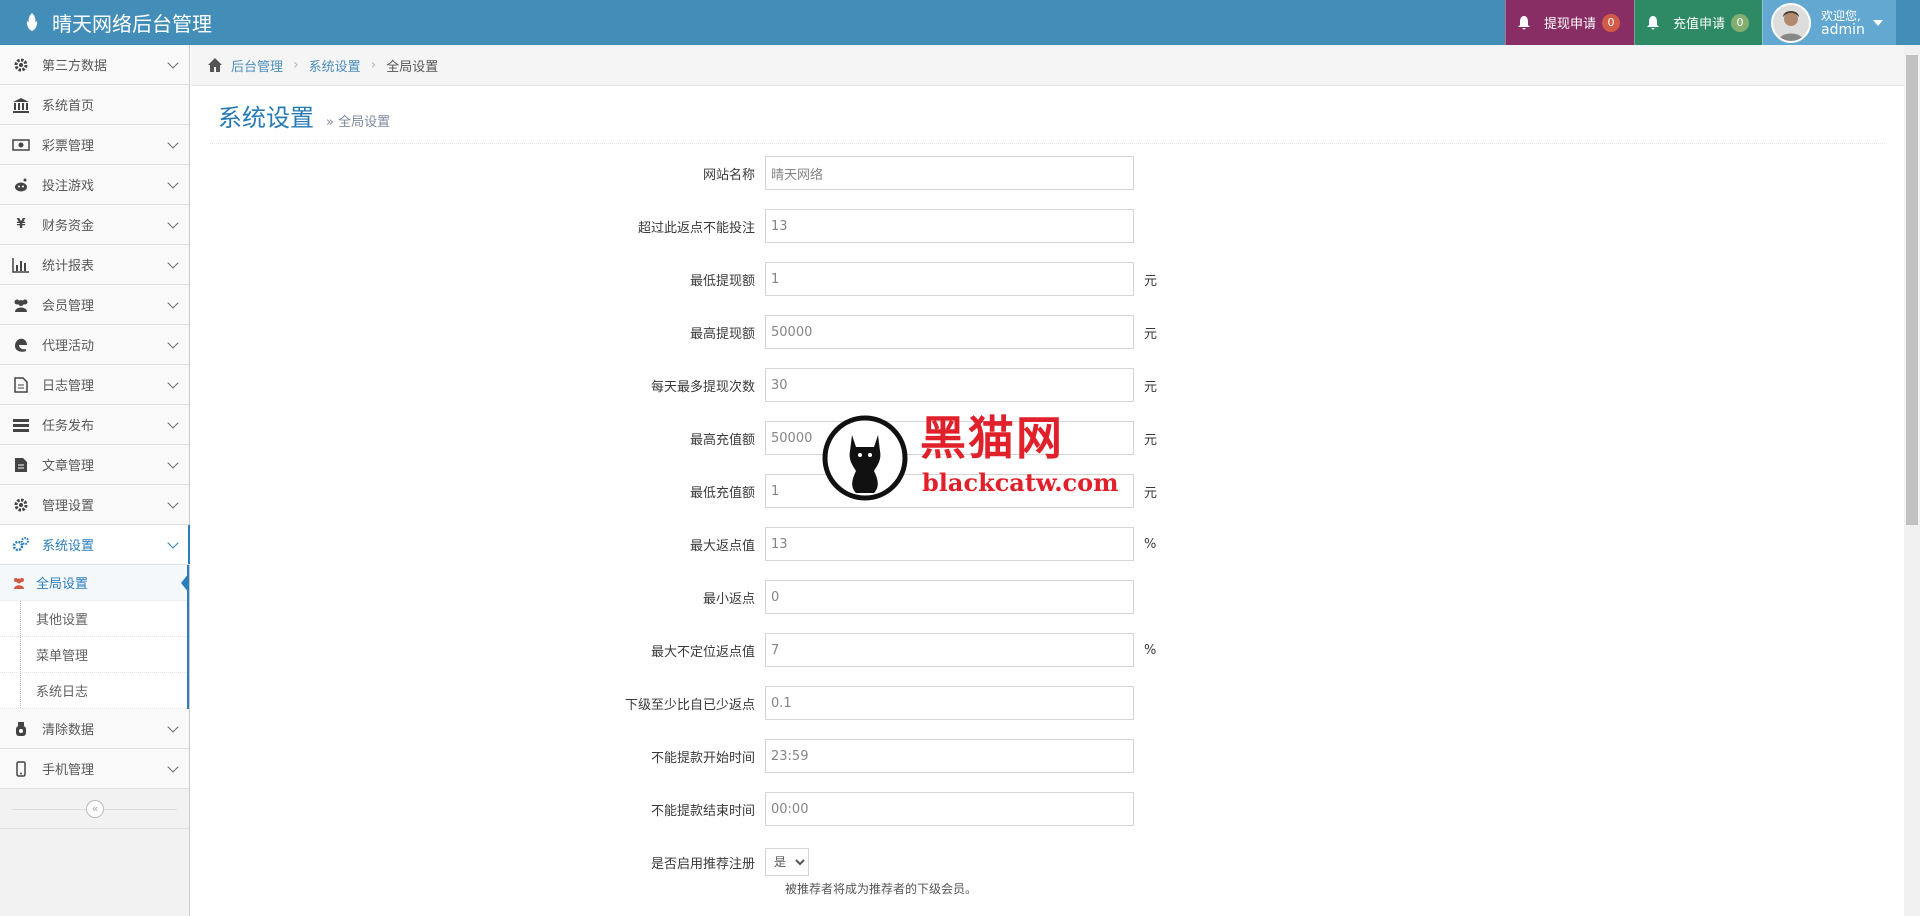  I want to click on sidebar-item-reports: 统计报表, so click(94, 265).